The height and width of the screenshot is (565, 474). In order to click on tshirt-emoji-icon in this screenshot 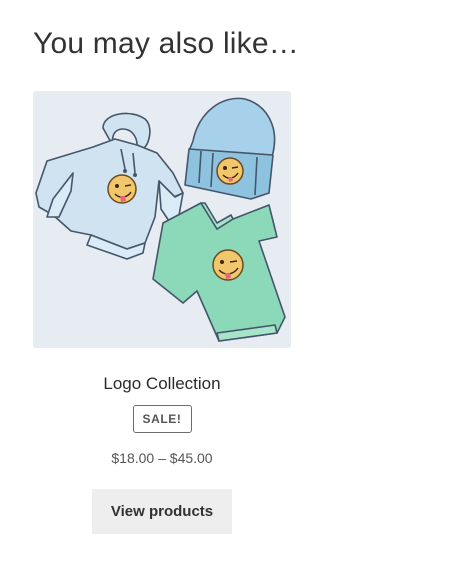, I will do `click(228, 265)`.